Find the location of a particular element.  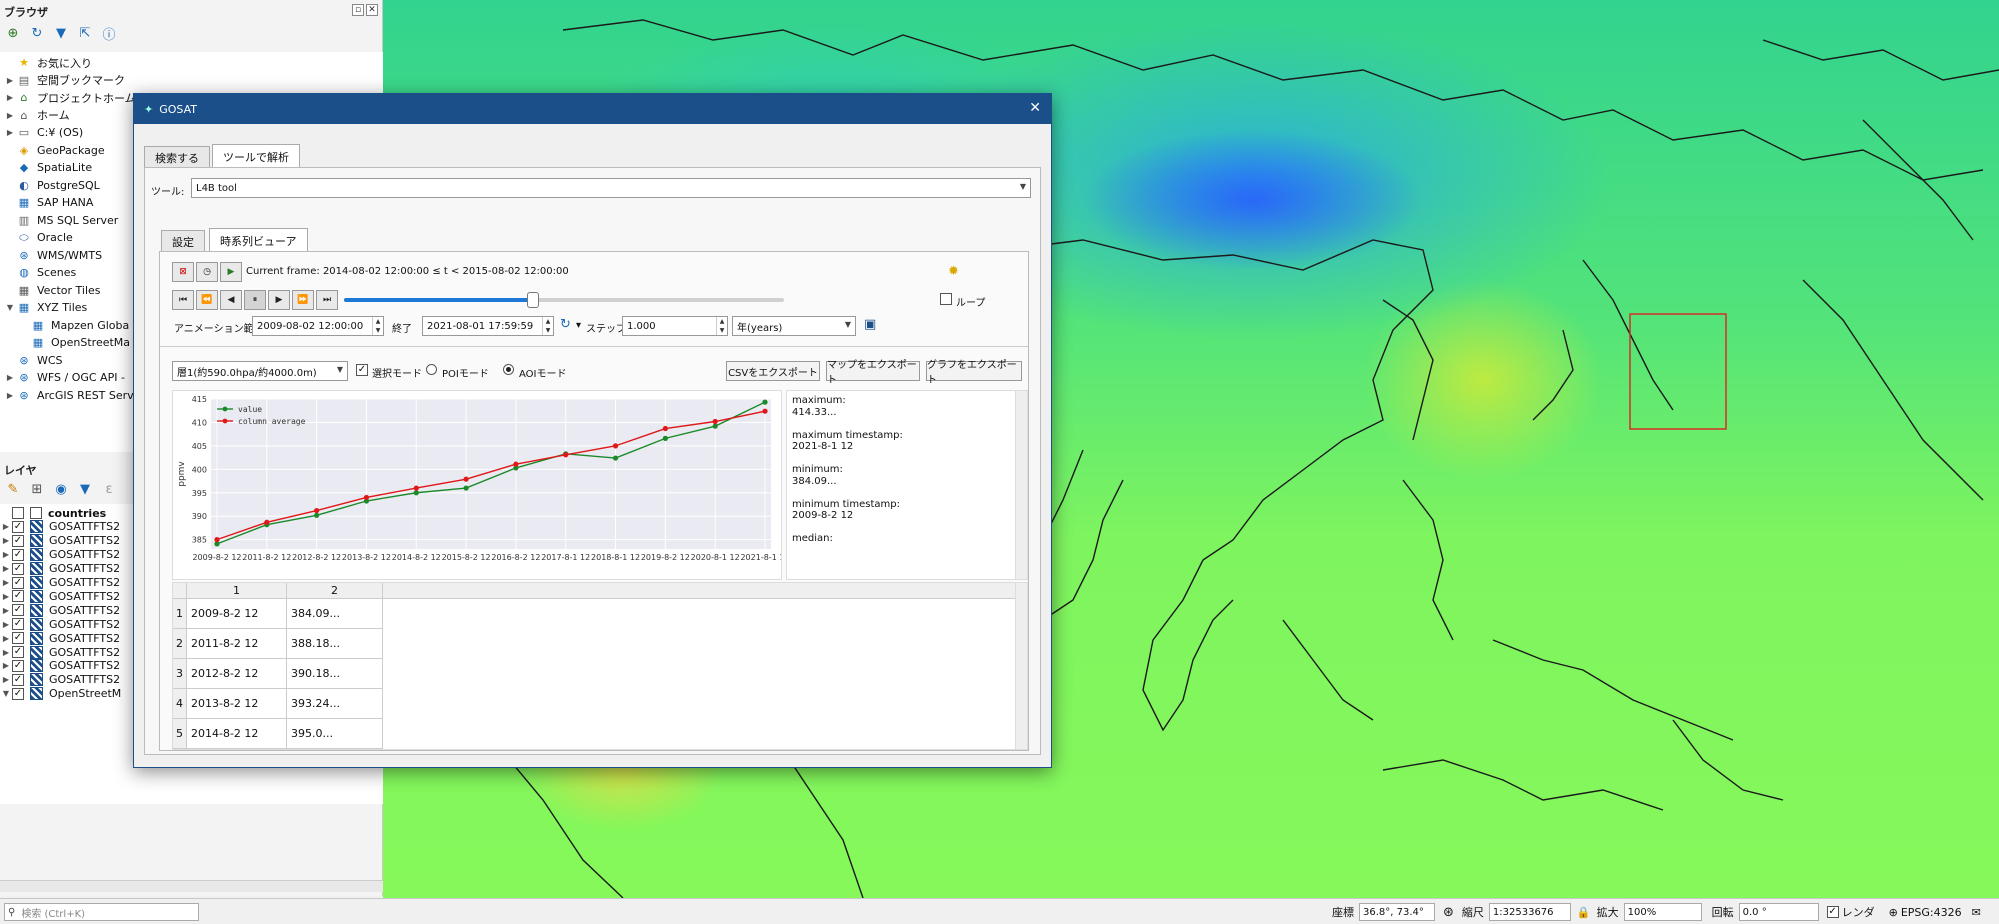

browser-item: ▦ Mapzen Globa is located at coordinates (73, 326).